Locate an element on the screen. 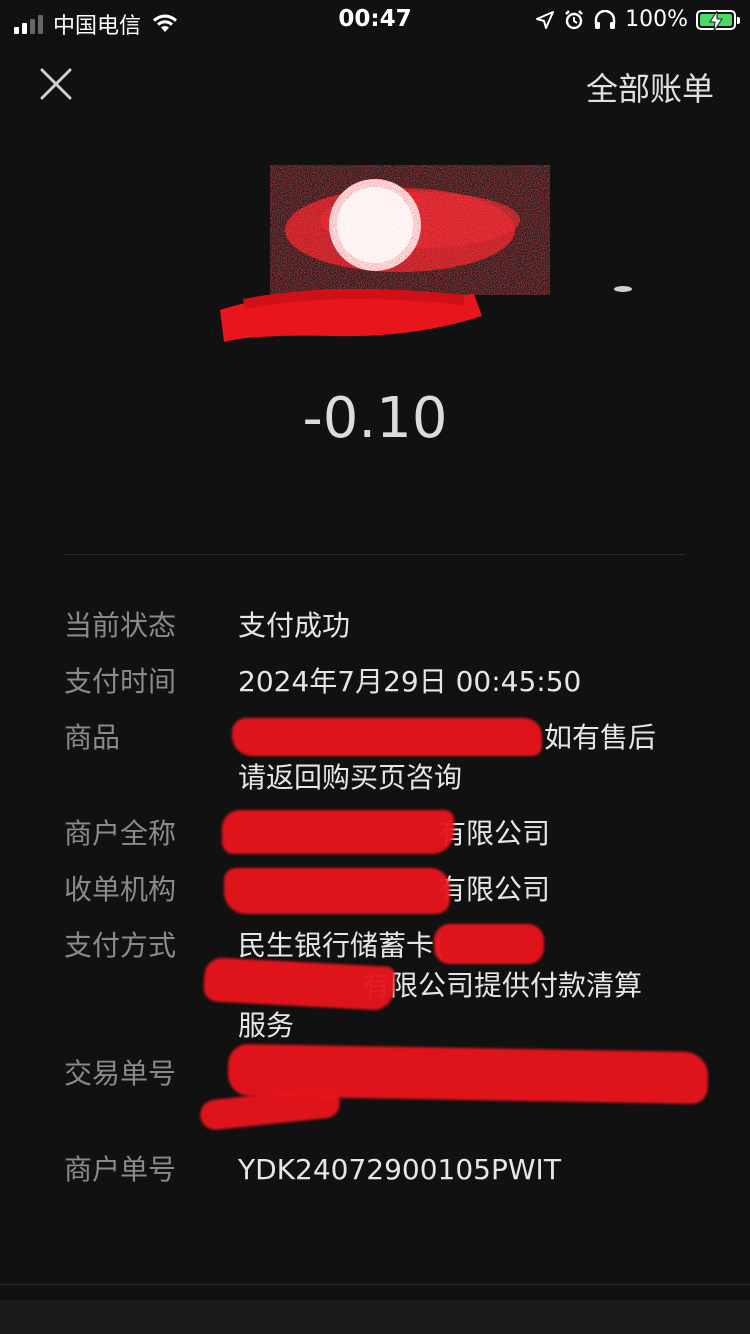 This screenshot has width=750, height=1334. alarm-icon is located at coordinates (574, 19).